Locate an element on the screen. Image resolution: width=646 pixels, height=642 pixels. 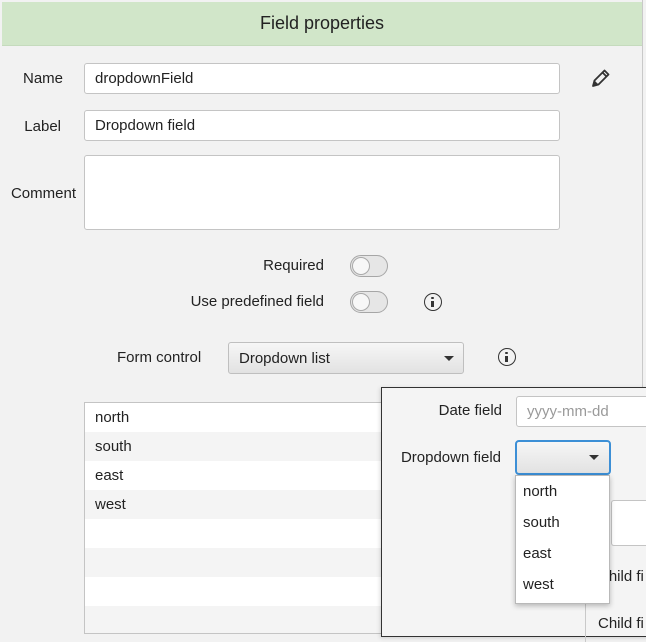
label-input-value: Dropdown field is located at coordinates (145, 125).